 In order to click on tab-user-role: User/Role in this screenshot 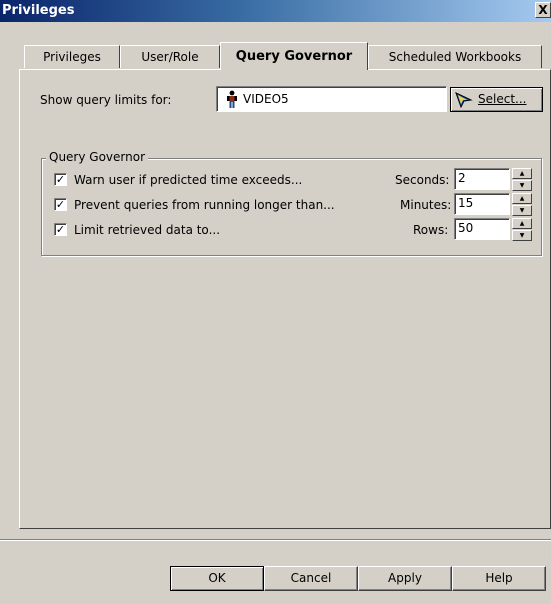, I will do `click(170, 56)`.